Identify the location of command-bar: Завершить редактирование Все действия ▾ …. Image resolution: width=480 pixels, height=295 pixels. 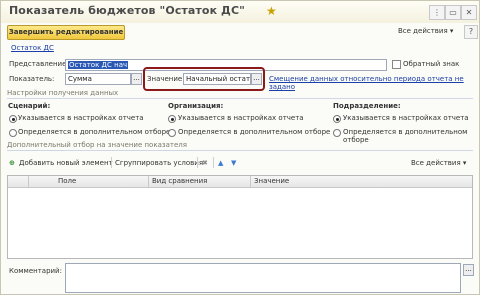
(240, 32).